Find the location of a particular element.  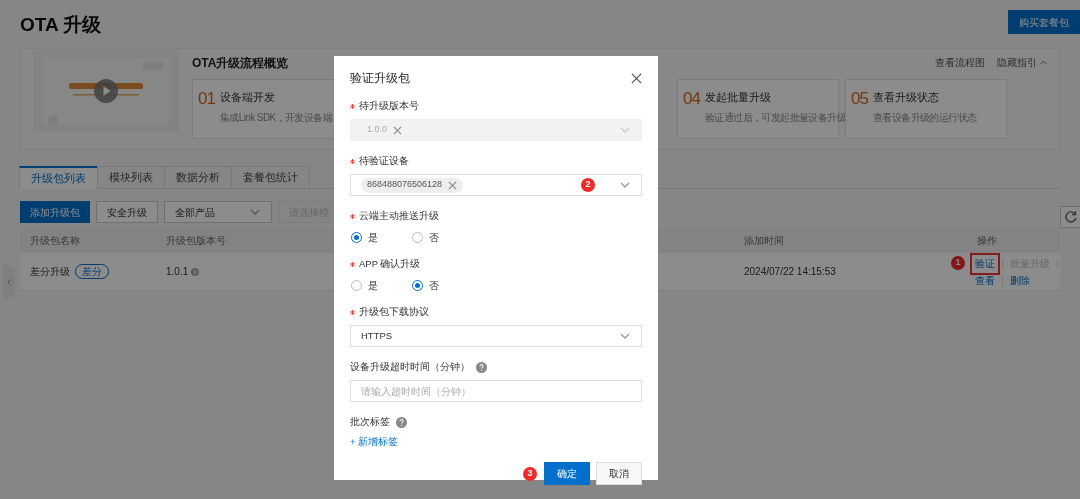

field-label: 待升级版本号 is located at coordinates (389, 105).